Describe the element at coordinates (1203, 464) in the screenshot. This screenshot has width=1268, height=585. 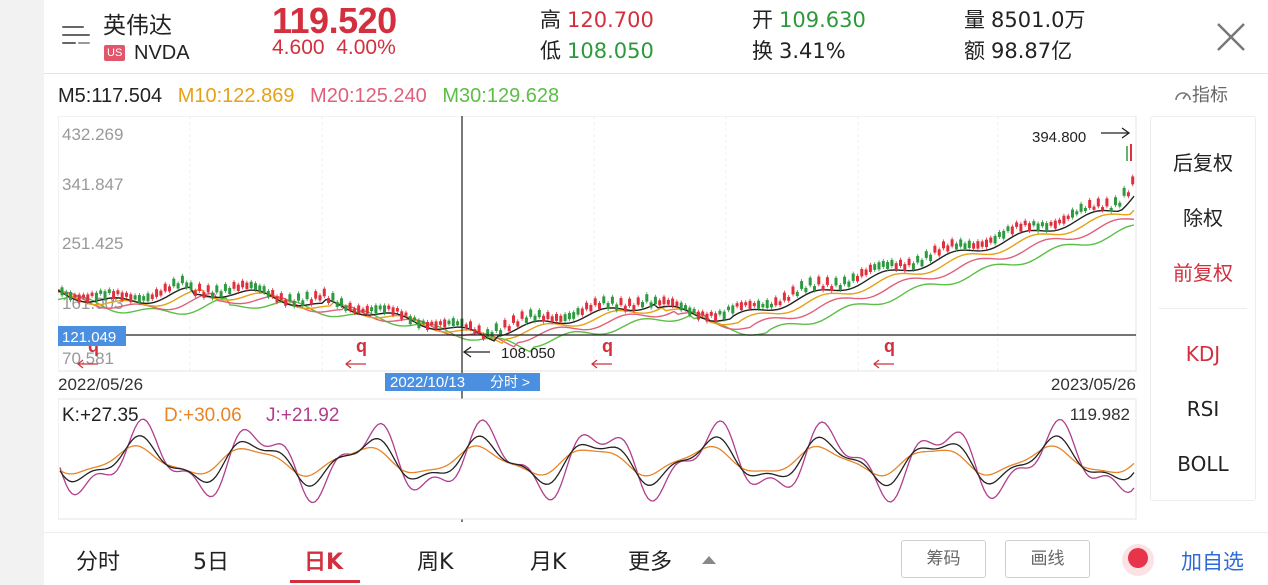
I see `side-item-boll: BOLL` at that location.